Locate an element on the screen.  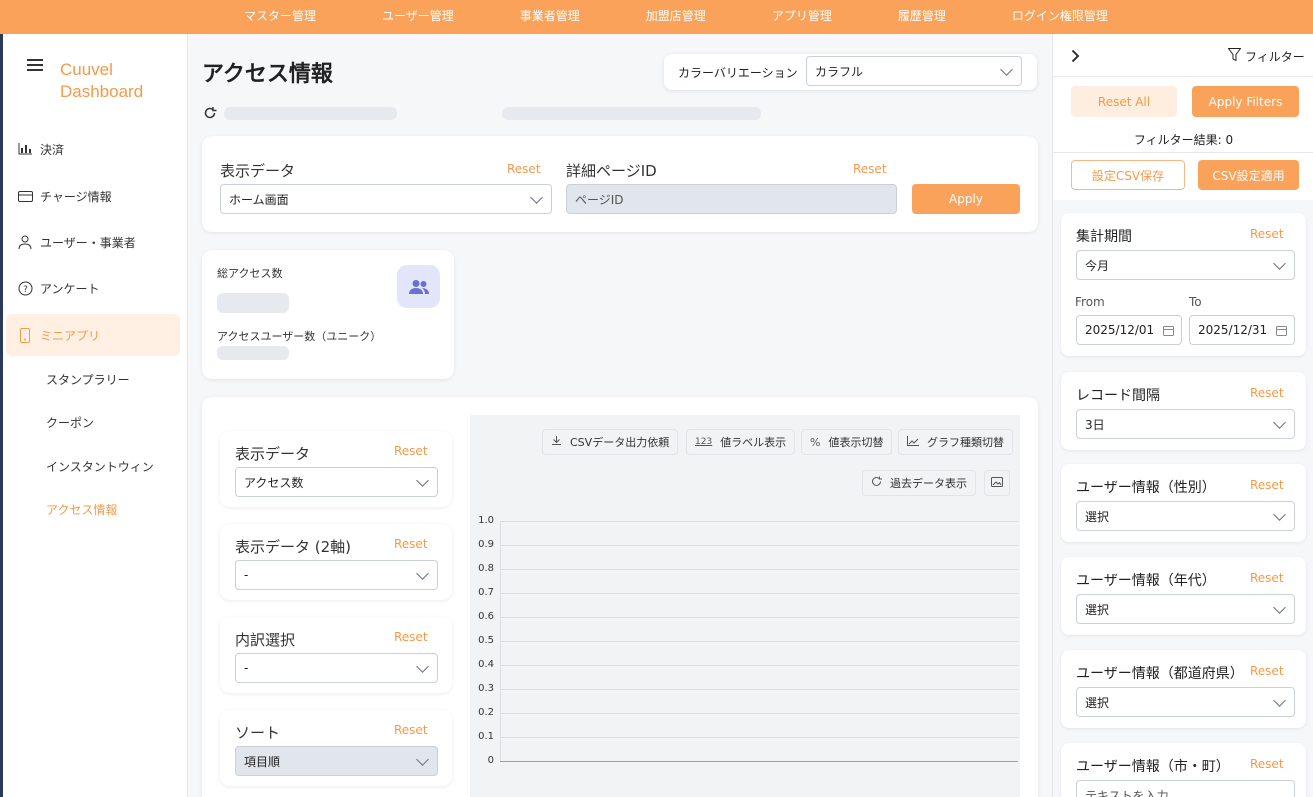
to-label: To is located at coordinates (1195, 302).